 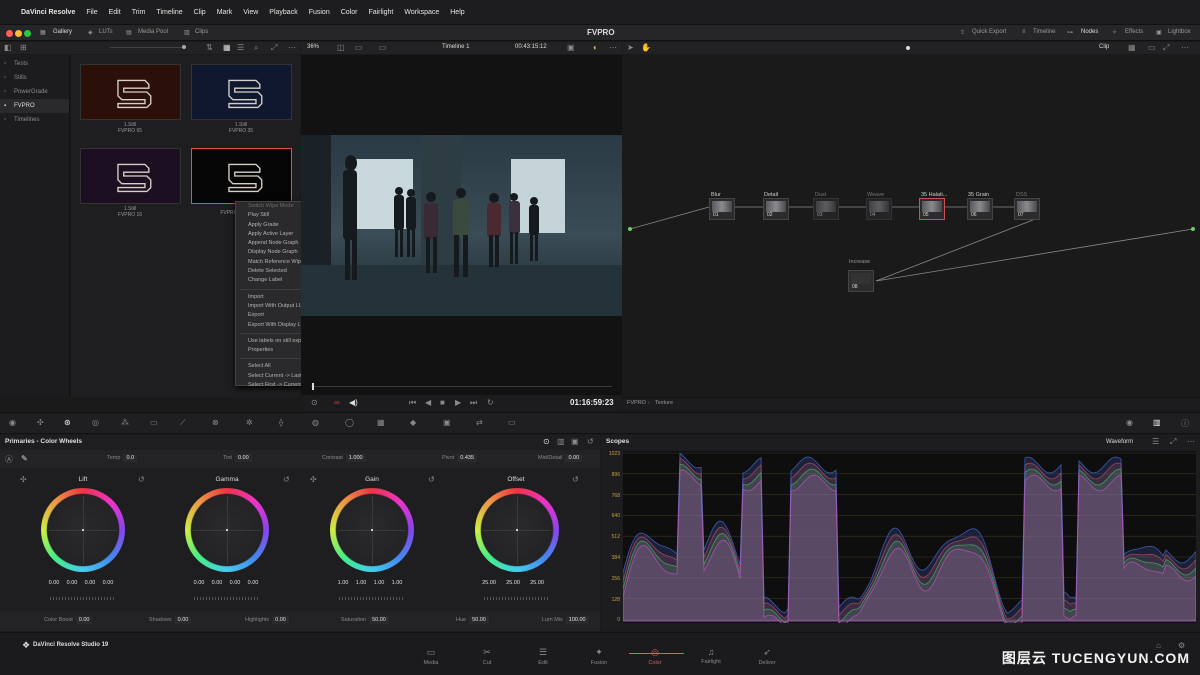 What do you see at coordinates (1179, 32) in the screenshot?
I see `lightbox-tab: Lightbox` at bounding box center [1179, 32].